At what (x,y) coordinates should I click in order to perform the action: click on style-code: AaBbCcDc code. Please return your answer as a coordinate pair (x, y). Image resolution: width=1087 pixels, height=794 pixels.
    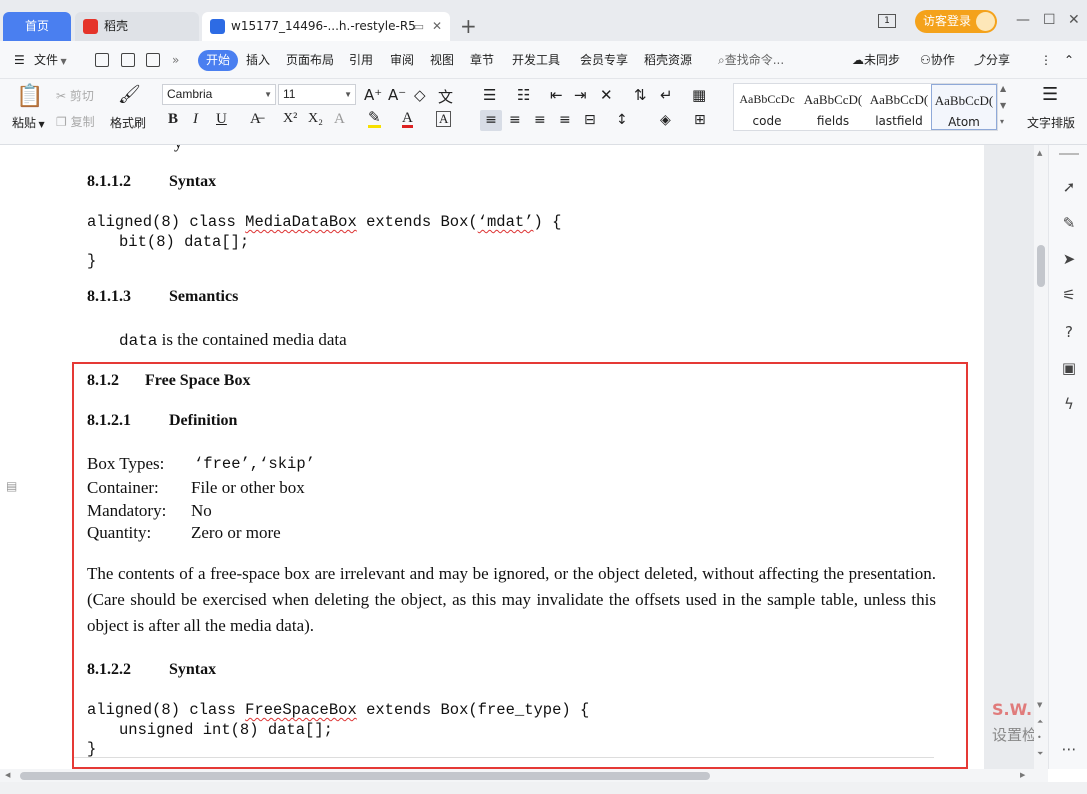
    Looking at the image, I should click on (767, 107).